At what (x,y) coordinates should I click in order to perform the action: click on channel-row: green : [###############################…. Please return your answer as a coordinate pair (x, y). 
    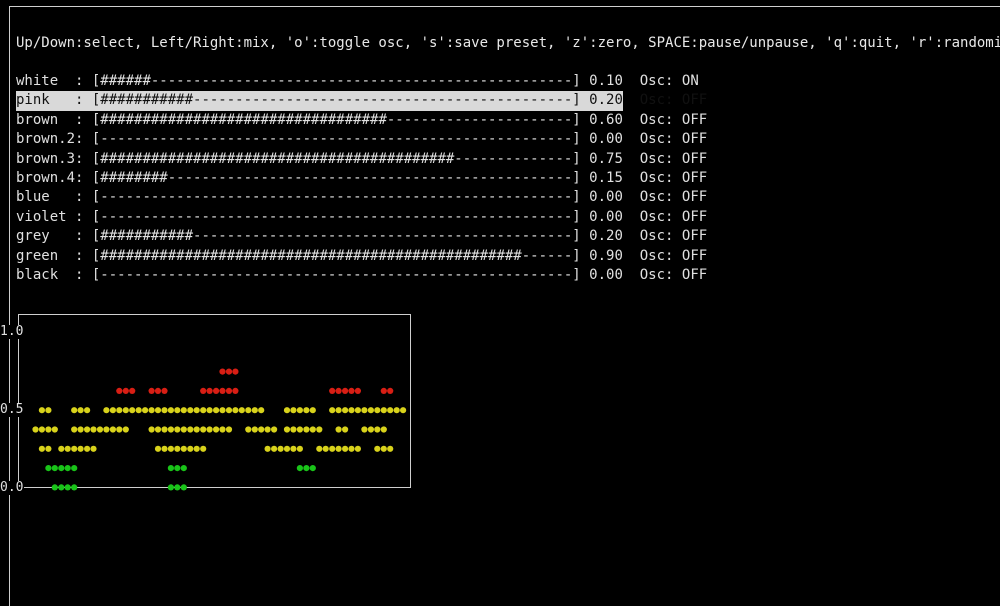
    Looking at the image, I should click on (361, 256).